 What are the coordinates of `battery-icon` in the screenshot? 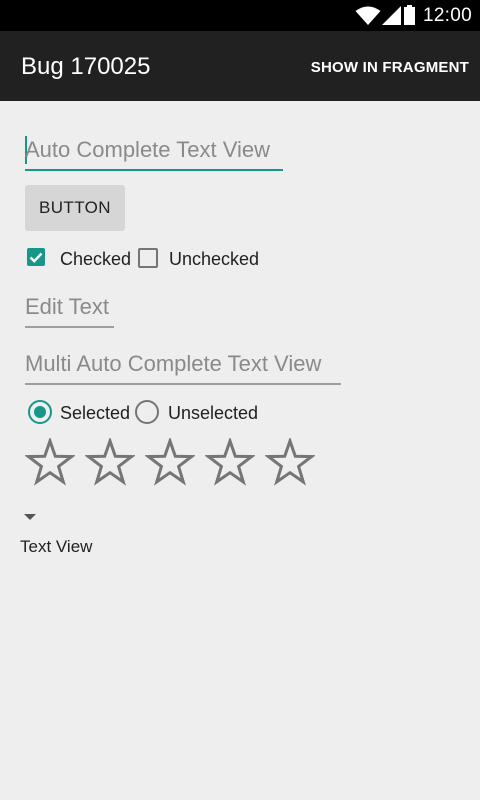 It's located at (409, 15).